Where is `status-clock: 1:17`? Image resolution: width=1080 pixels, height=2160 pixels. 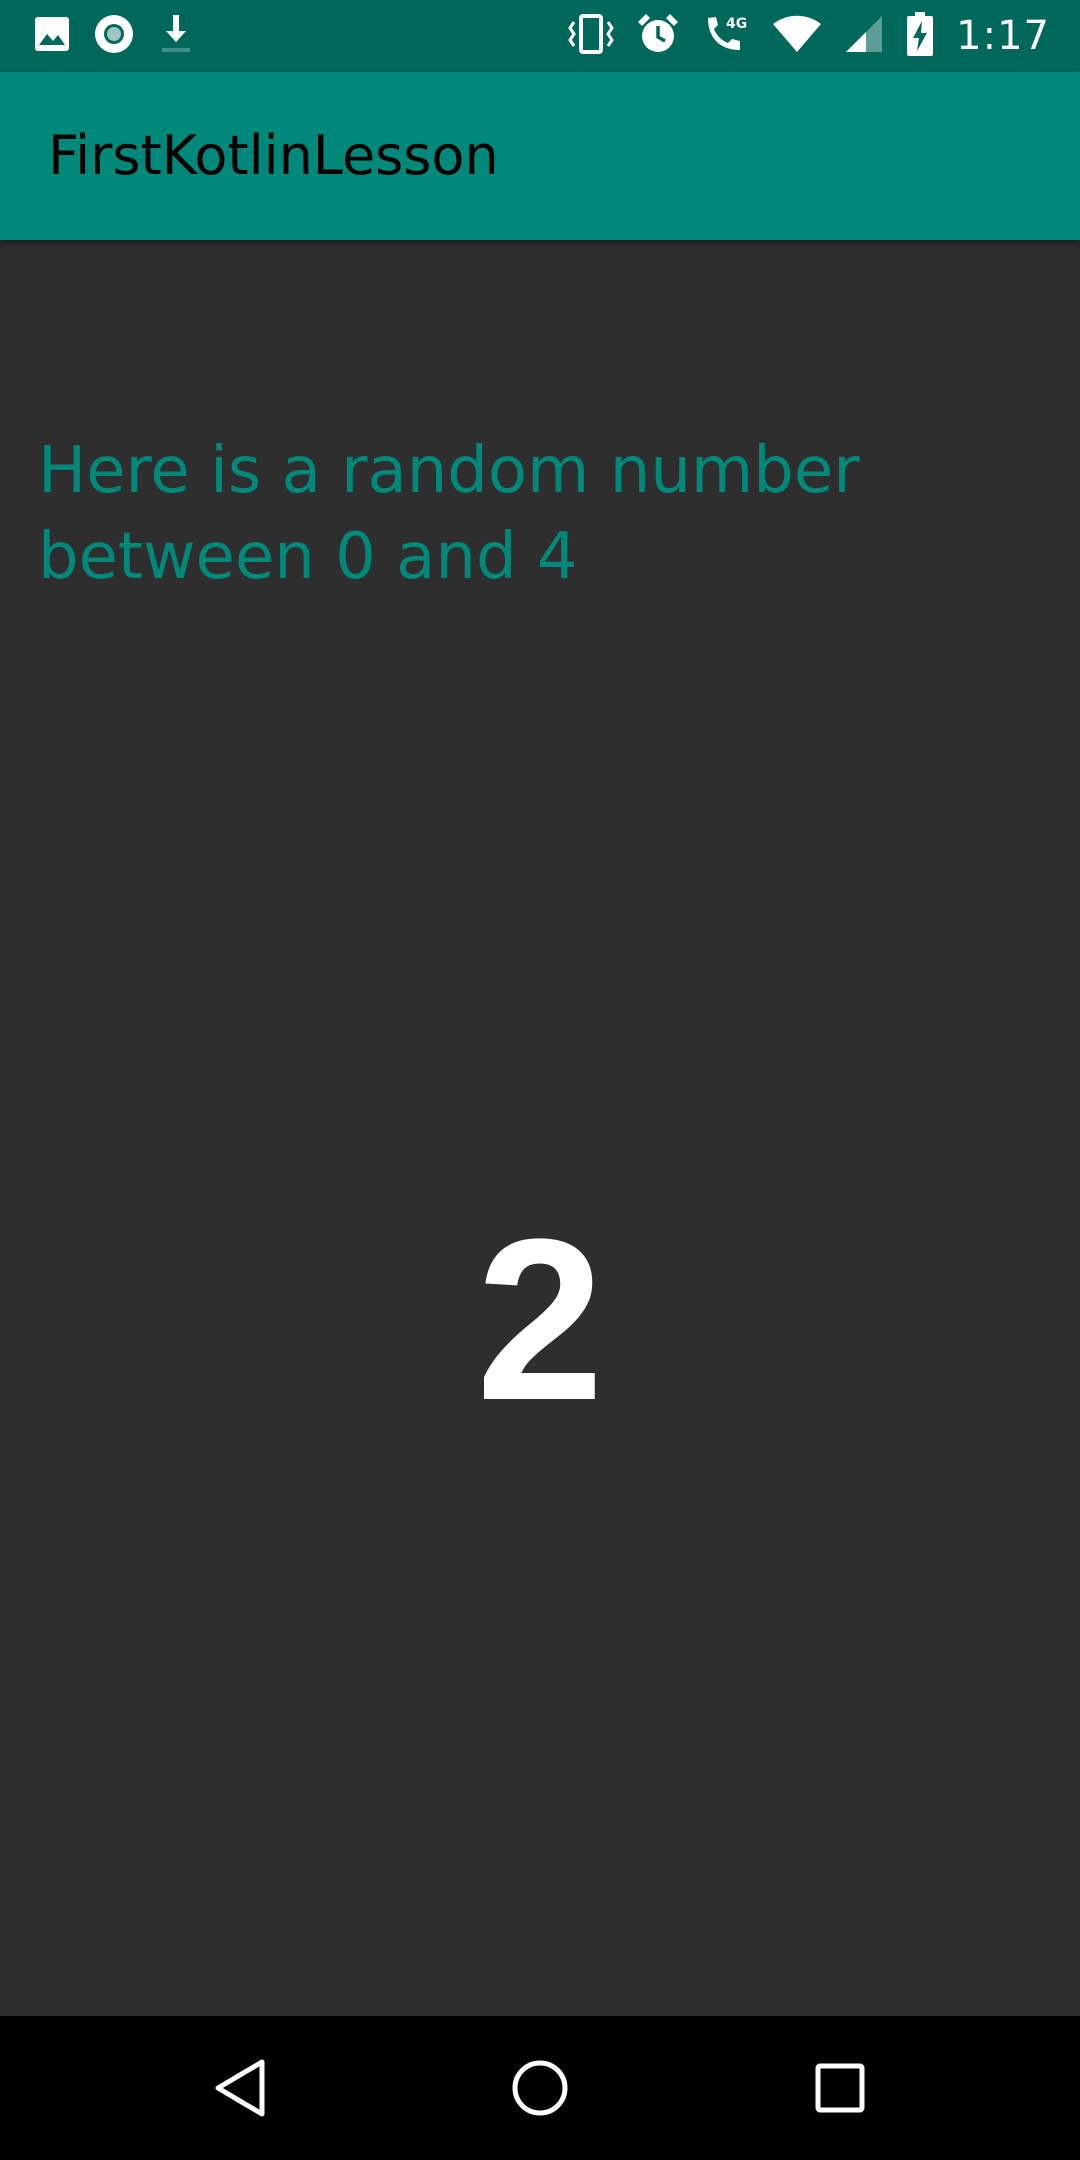 status-clock: 1:17 is located at coordinates (1003, 36).